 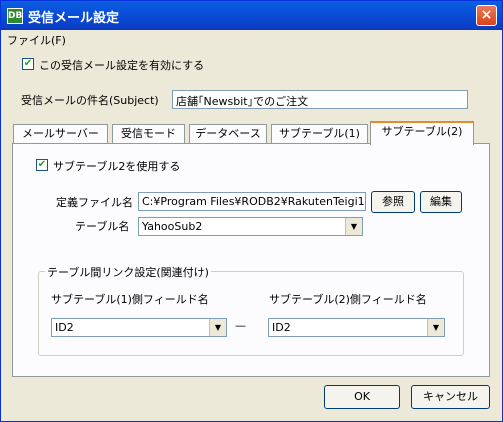 What do you see at coordinates (128, 272) in the screenshot?
I see `link-settings-title: テーブル間リンク設定(関連付け)` at bounding box center [128, 272].